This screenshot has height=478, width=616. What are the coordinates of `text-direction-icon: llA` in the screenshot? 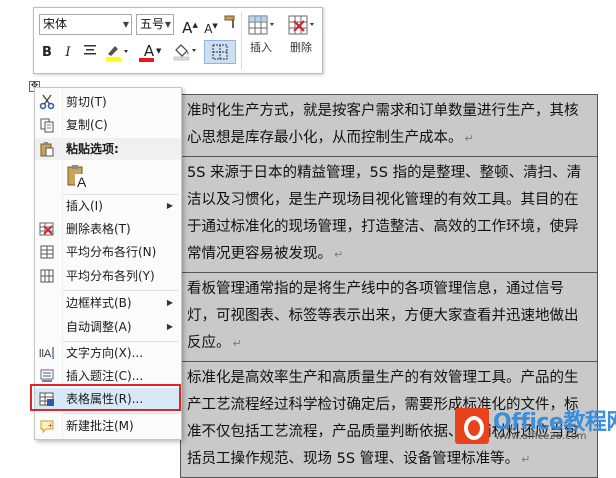 It's located at (47, 353).